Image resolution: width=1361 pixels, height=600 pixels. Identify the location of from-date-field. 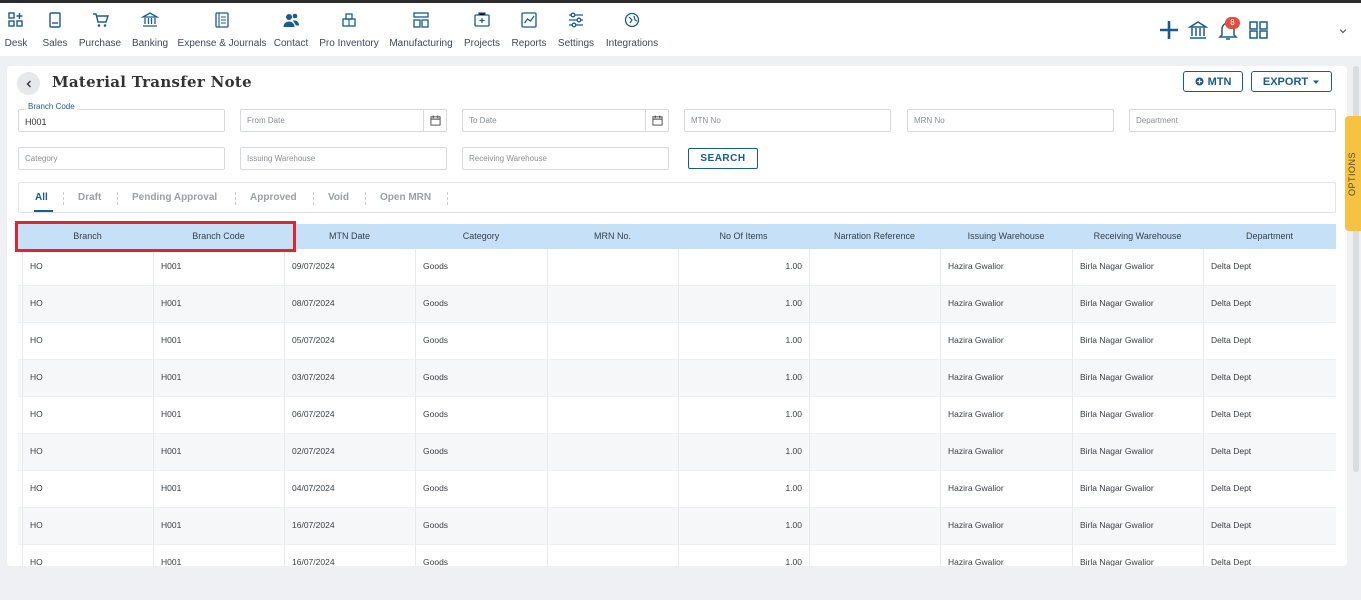
(343, 120).